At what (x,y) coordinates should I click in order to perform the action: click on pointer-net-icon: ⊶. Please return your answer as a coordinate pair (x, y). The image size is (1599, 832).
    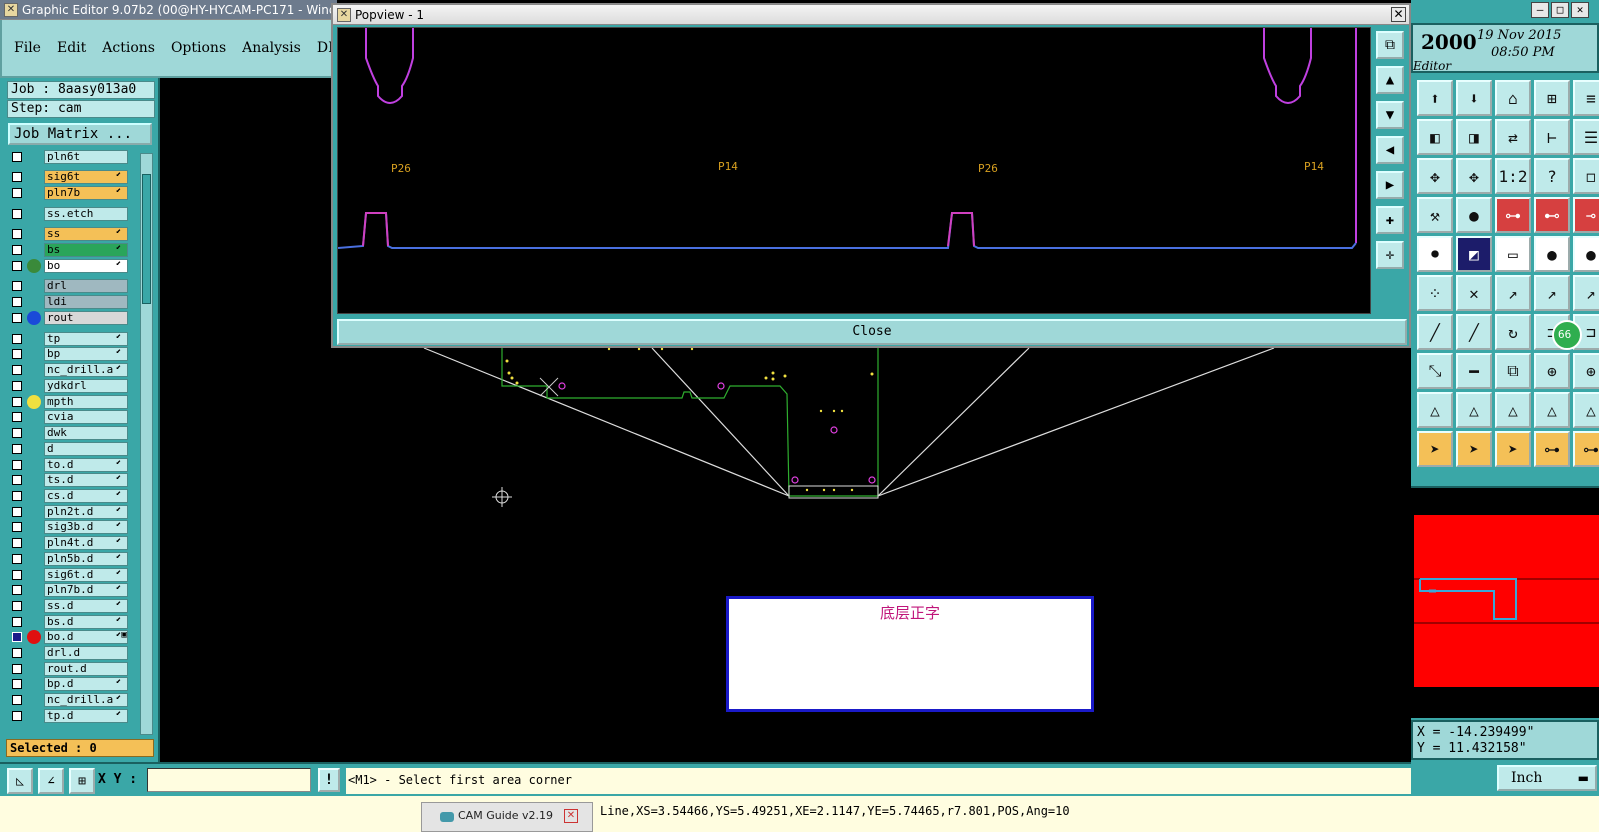
    Looking at the image, I should click on (1552, 449).